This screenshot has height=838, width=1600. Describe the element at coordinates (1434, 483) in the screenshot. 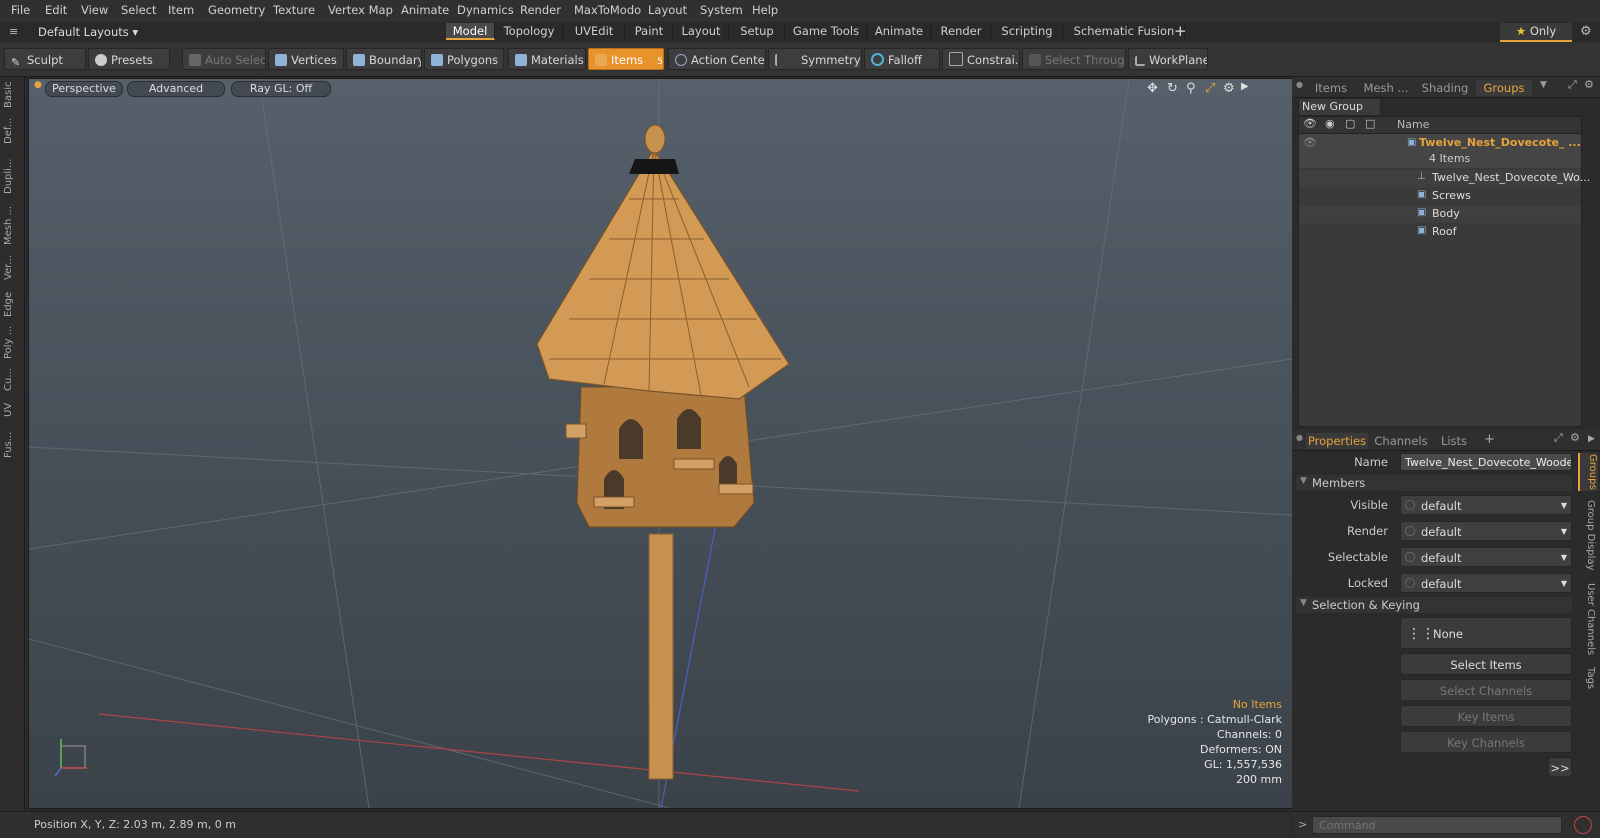

I see `members-section: ▼ Members` at that location.